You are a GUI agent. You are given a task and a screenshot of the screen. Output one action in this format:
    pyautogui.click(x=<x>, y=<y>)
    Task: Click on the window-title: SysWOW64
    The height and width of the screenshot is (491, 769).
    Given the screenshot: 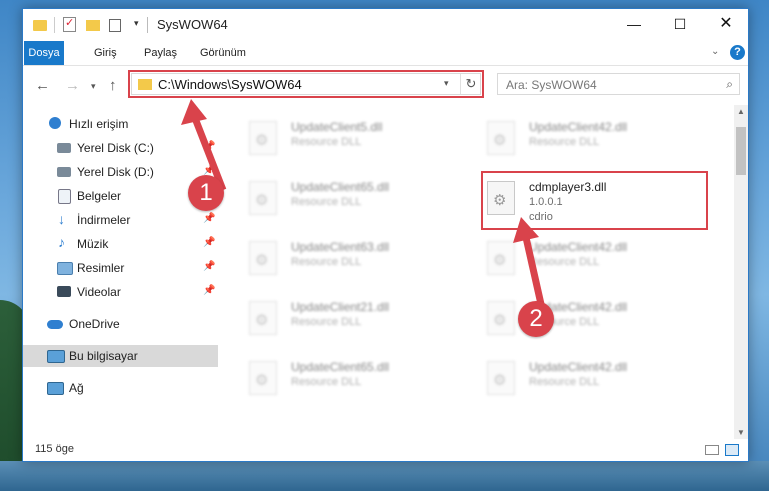 What is the action you would take?
    pyautogui.click(x=192, y=24)
    